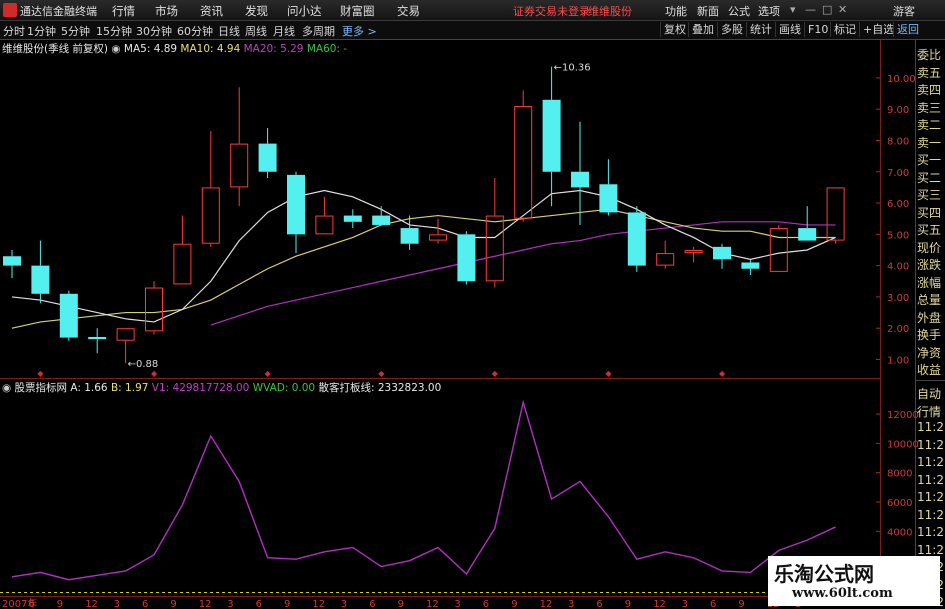 This screenshot has width=945, height=609. I want to click on main-ytick-label: 6.00, so click(898, 204).